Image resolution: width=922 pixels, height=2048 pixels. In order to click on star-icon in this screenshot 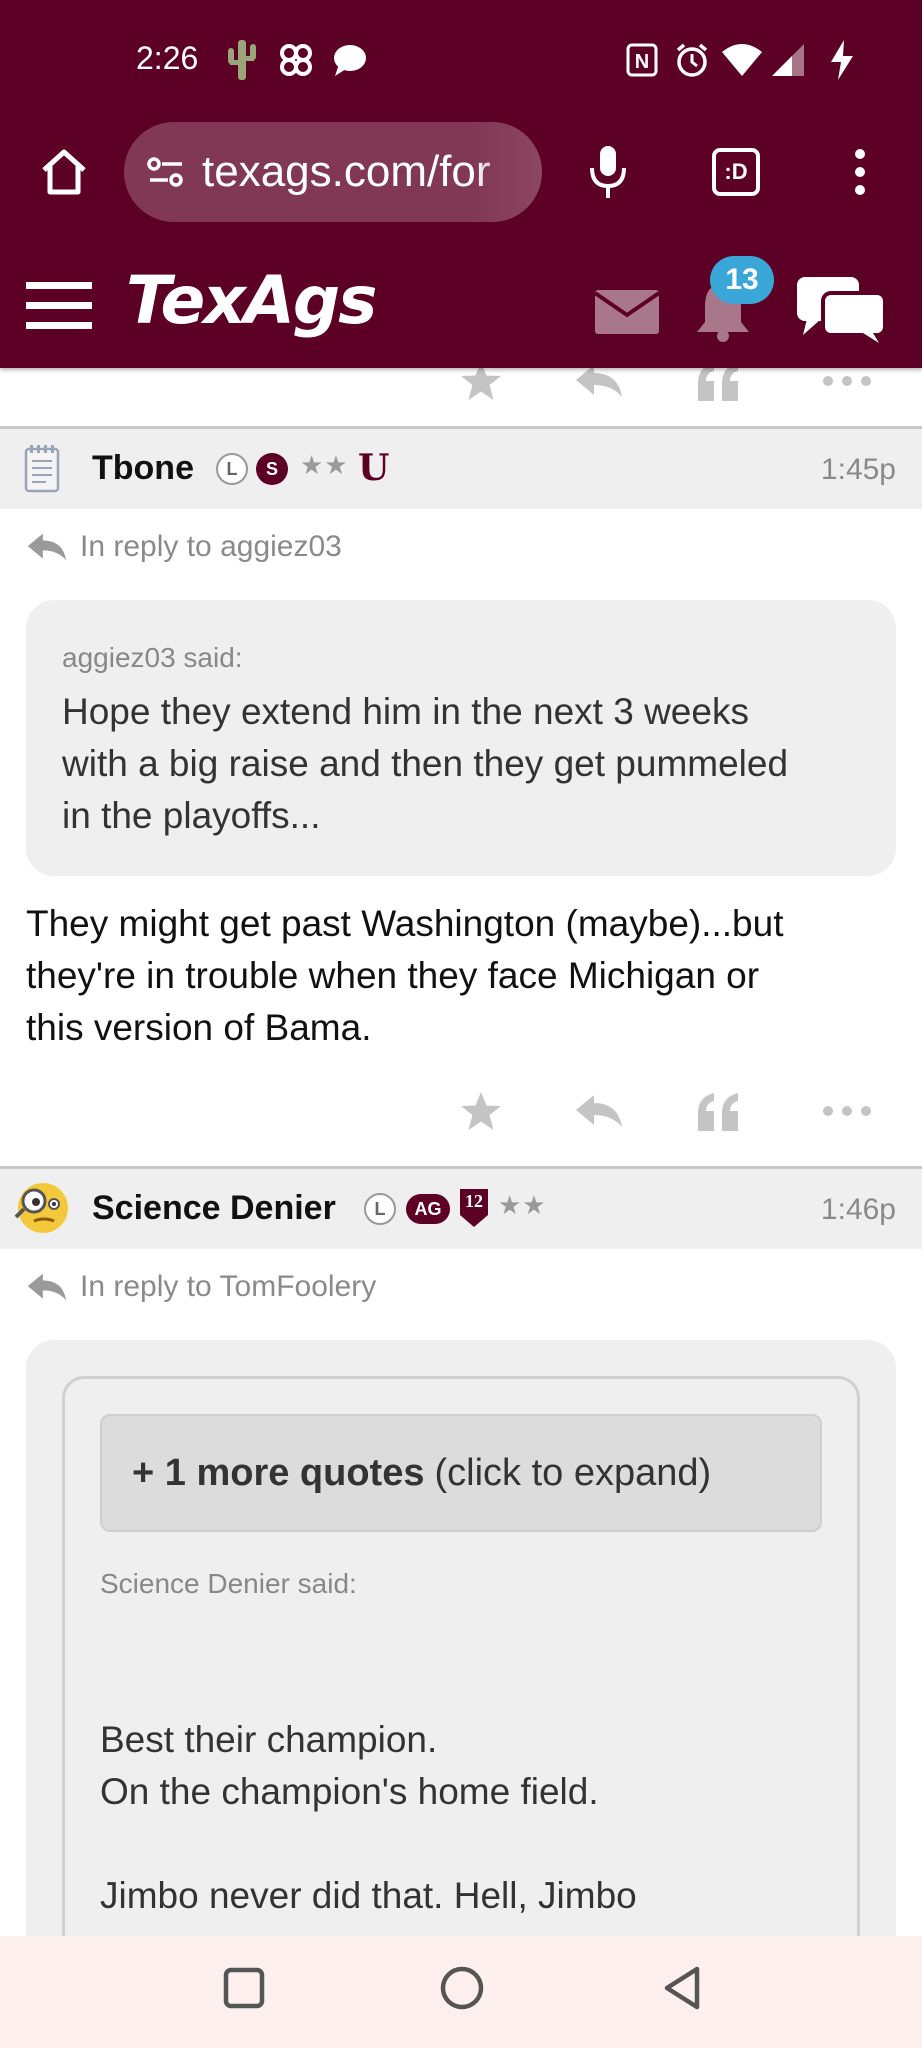, I will do `click(481, 1111)`.